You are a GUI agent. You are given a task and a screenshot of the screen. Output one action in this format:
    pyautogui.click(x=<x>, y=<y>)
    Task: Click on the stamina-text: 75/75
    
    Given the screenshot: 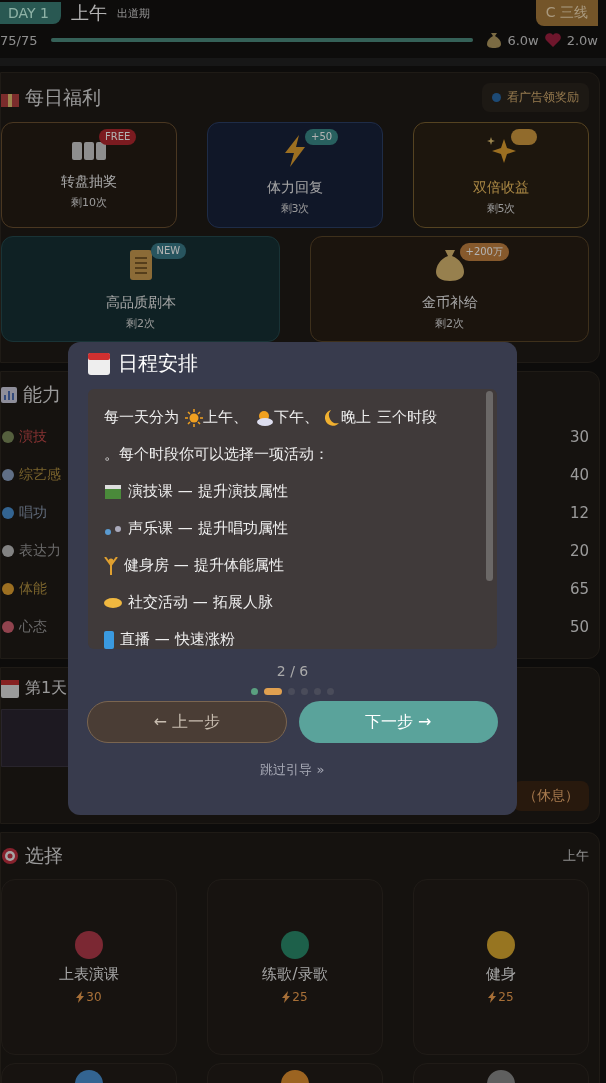 What is the action you would take?
    pyautogui.click(x=19, y=40)
    